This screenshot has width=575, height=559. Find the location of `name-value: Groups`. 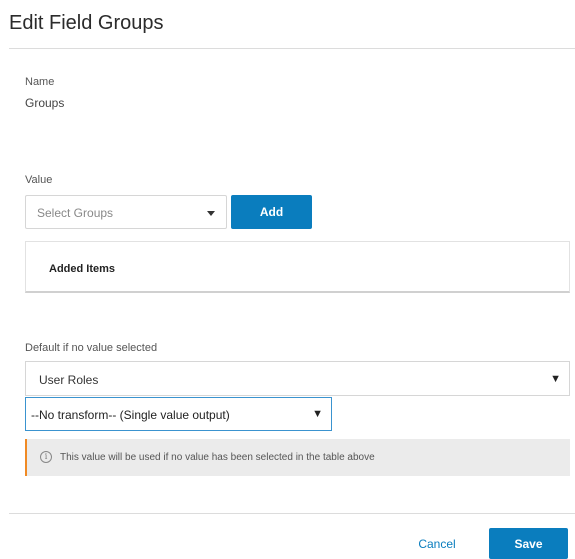

name-value: Groups is located at coordinates (45, 103).